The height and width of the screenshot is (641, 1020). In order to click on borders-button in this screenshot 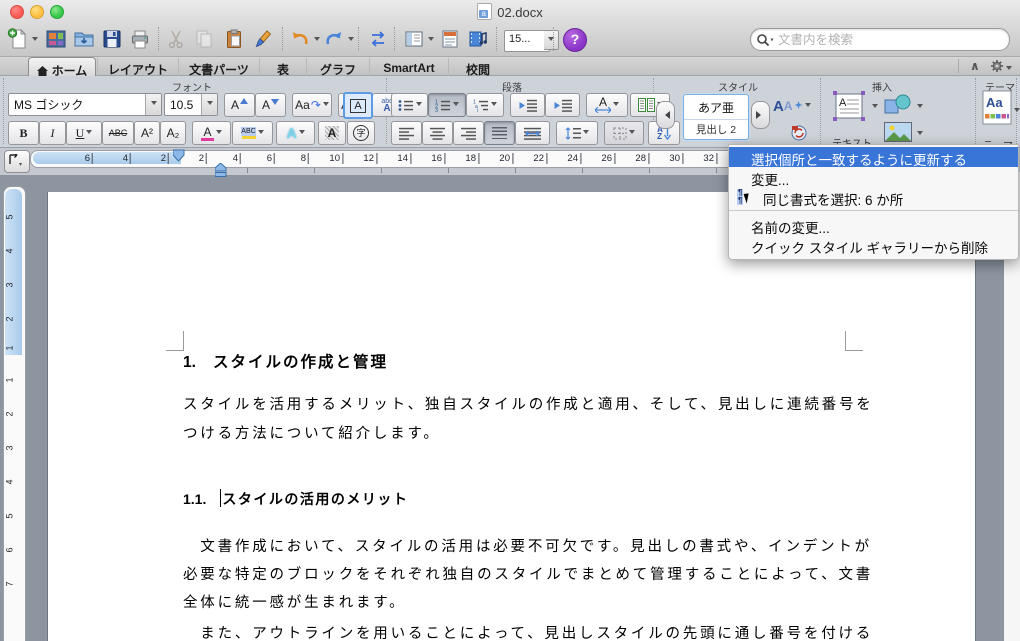, I will do `click(624, 133)`.